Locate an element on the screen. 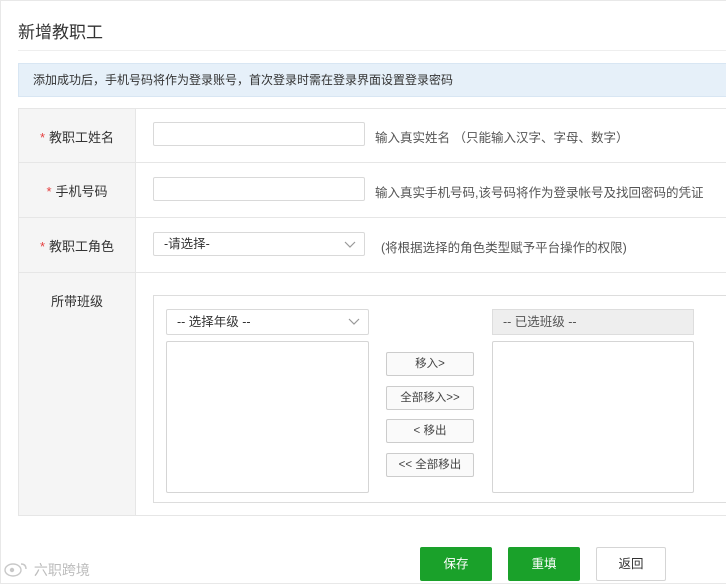 This screenshot has width=726, height=584. phone-label: * 手机号码 is located at coordinates (77, 190).